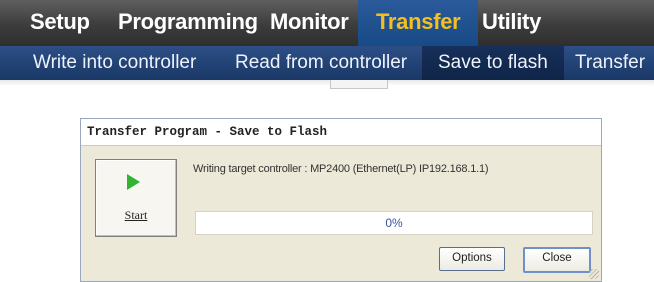  Describe the element at coordinates (188, 23) in the screenshot. I see `menu-programming: Programming` at that location.